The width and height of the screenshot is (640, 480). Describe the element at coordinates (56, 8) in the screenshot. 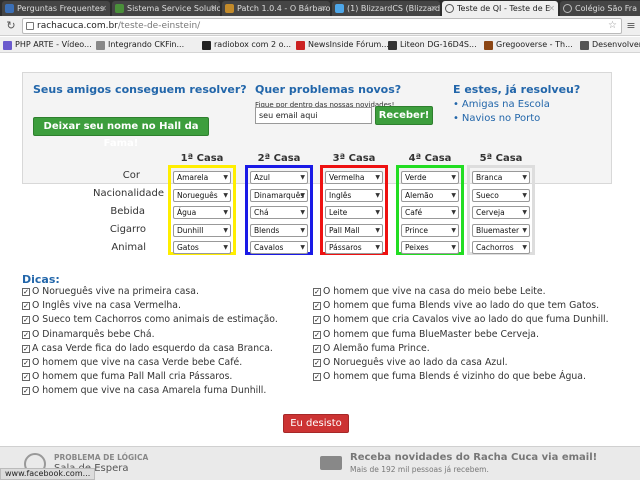

I see `tab-1: Perguntas Frequentes ✕` at that location.